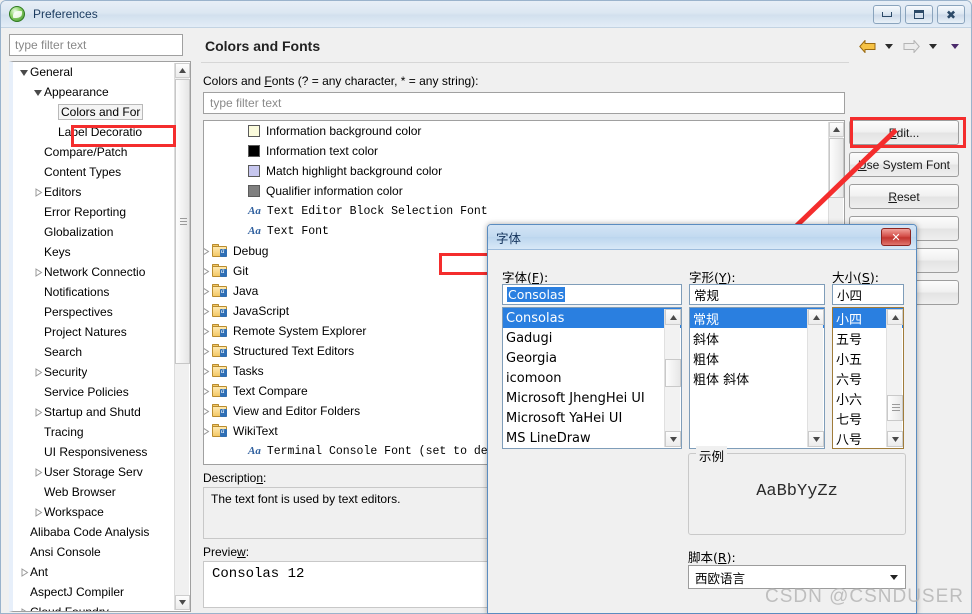  What do you see at coordinates (868, 378) in the screenshot?
I see `font-size-list: 小四 五号 小五 六号 小六 七号 八号` at bounding box center [868, 378].